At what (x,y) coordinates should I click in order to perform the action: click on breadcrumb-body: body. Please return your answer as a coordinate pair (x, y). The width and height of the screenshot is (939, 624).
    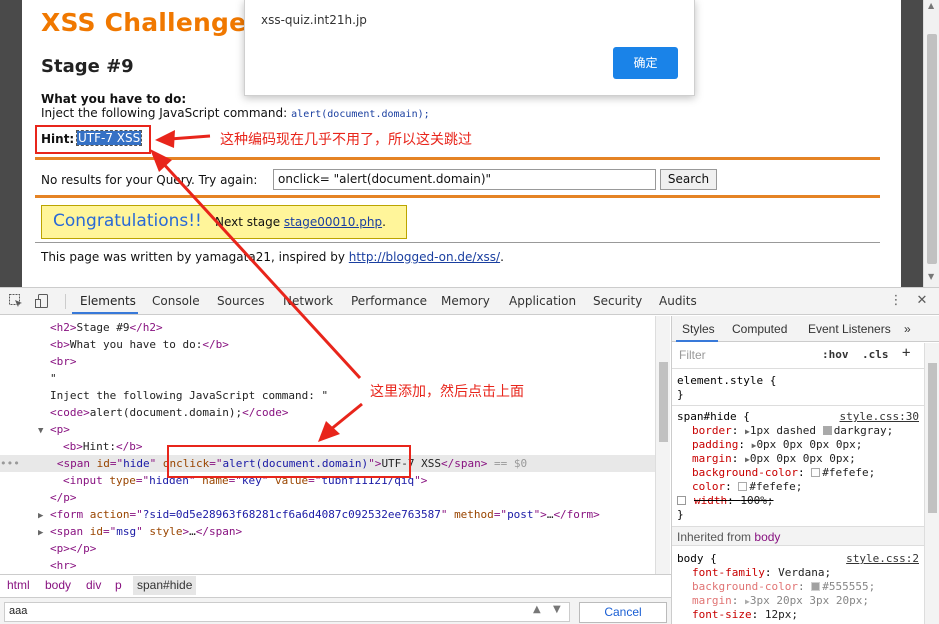
    Looking at the image, I should click on (58, 585).